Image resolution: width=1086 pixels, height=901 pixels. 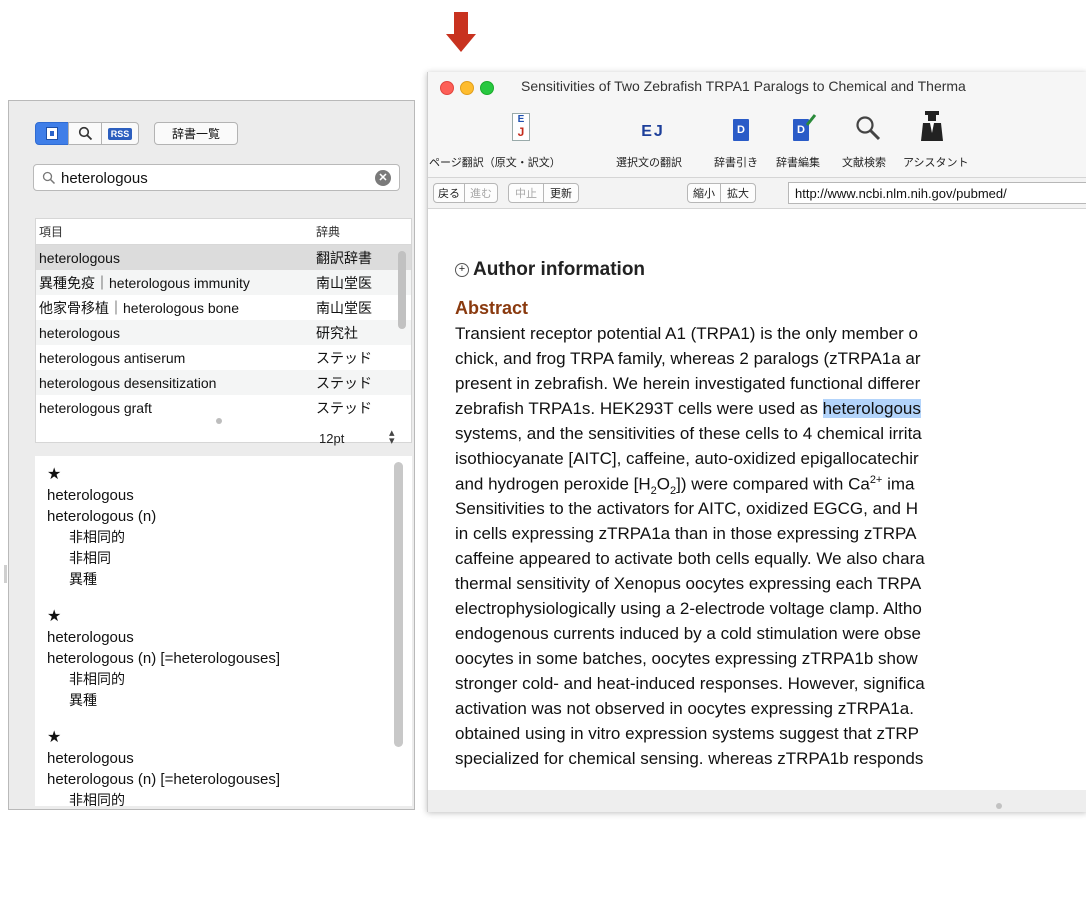 What do you see at coordinates (392, 437) in the screenshot?
I see `font-size-stepper-icon: ▴ ▾` at bounding box center [392, 437].